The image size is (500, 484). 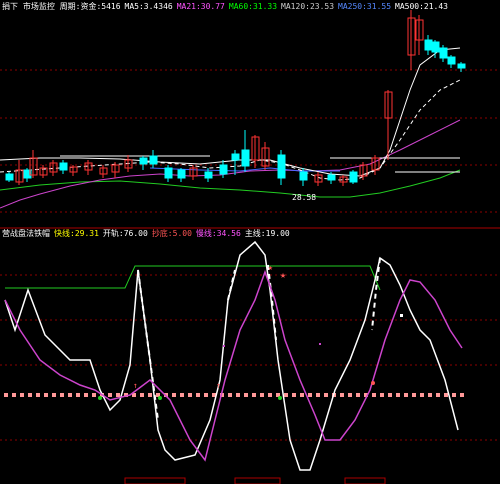 What do you see at coordinates (270, 267) in the screenshot?
I see `star-icon-2: ★` at bounding box center [270, 267].